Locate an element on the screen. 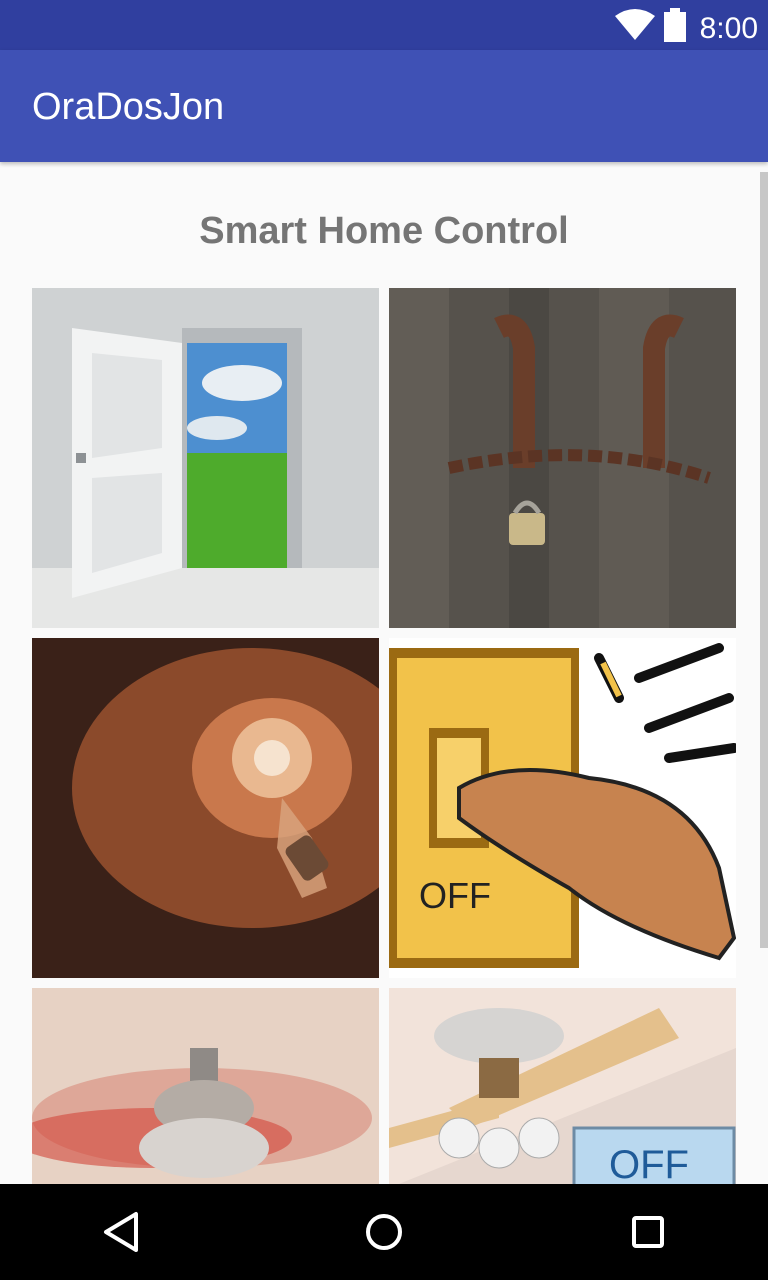  light-switch-off-image: OFF is located at coordinates (562, 808).